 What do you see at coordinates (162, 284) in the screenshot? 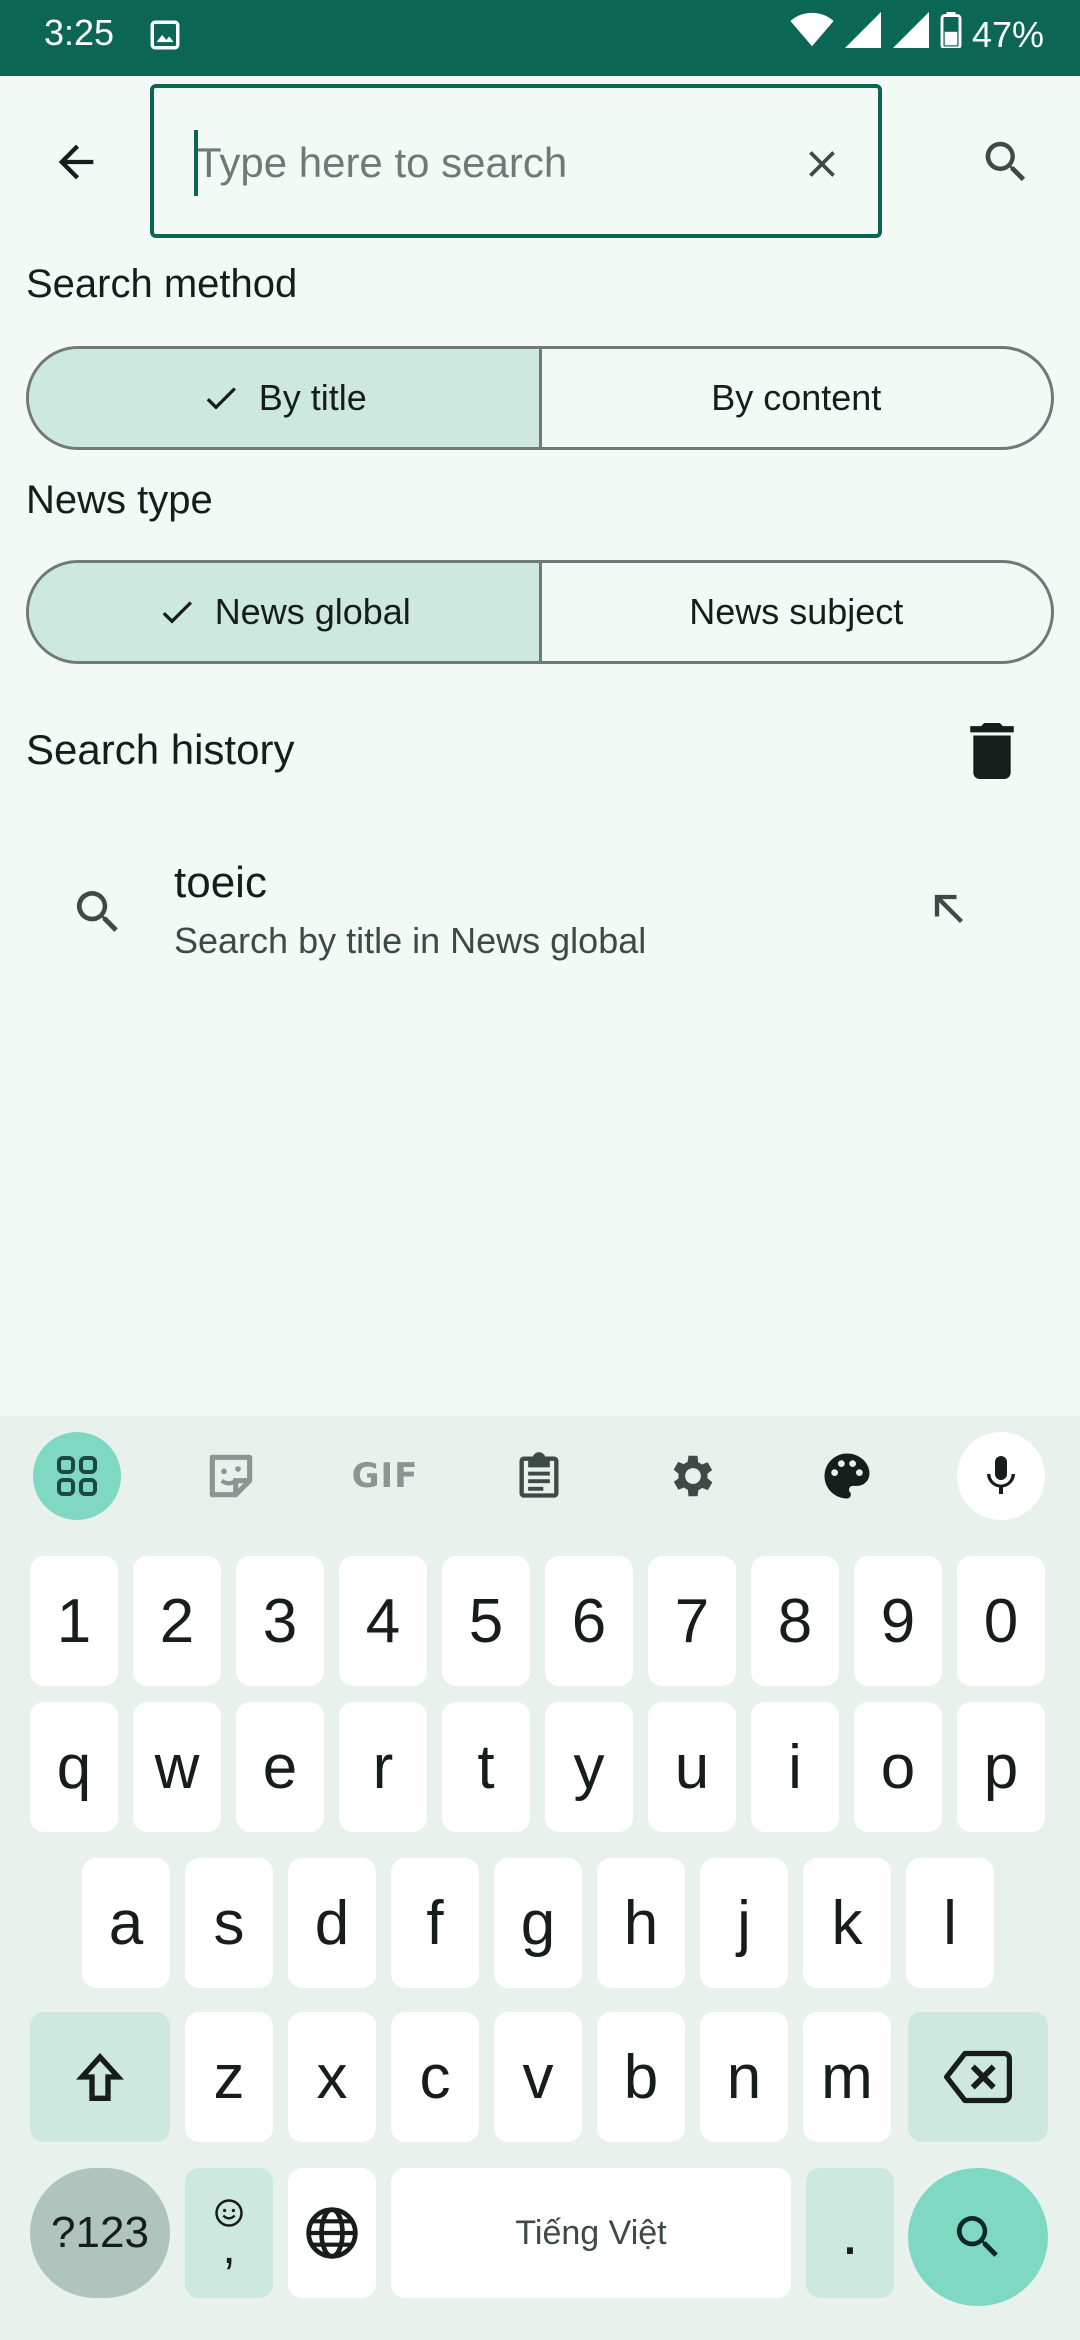
I see `search-method-label: Search method` at bounding box center [162, 284].